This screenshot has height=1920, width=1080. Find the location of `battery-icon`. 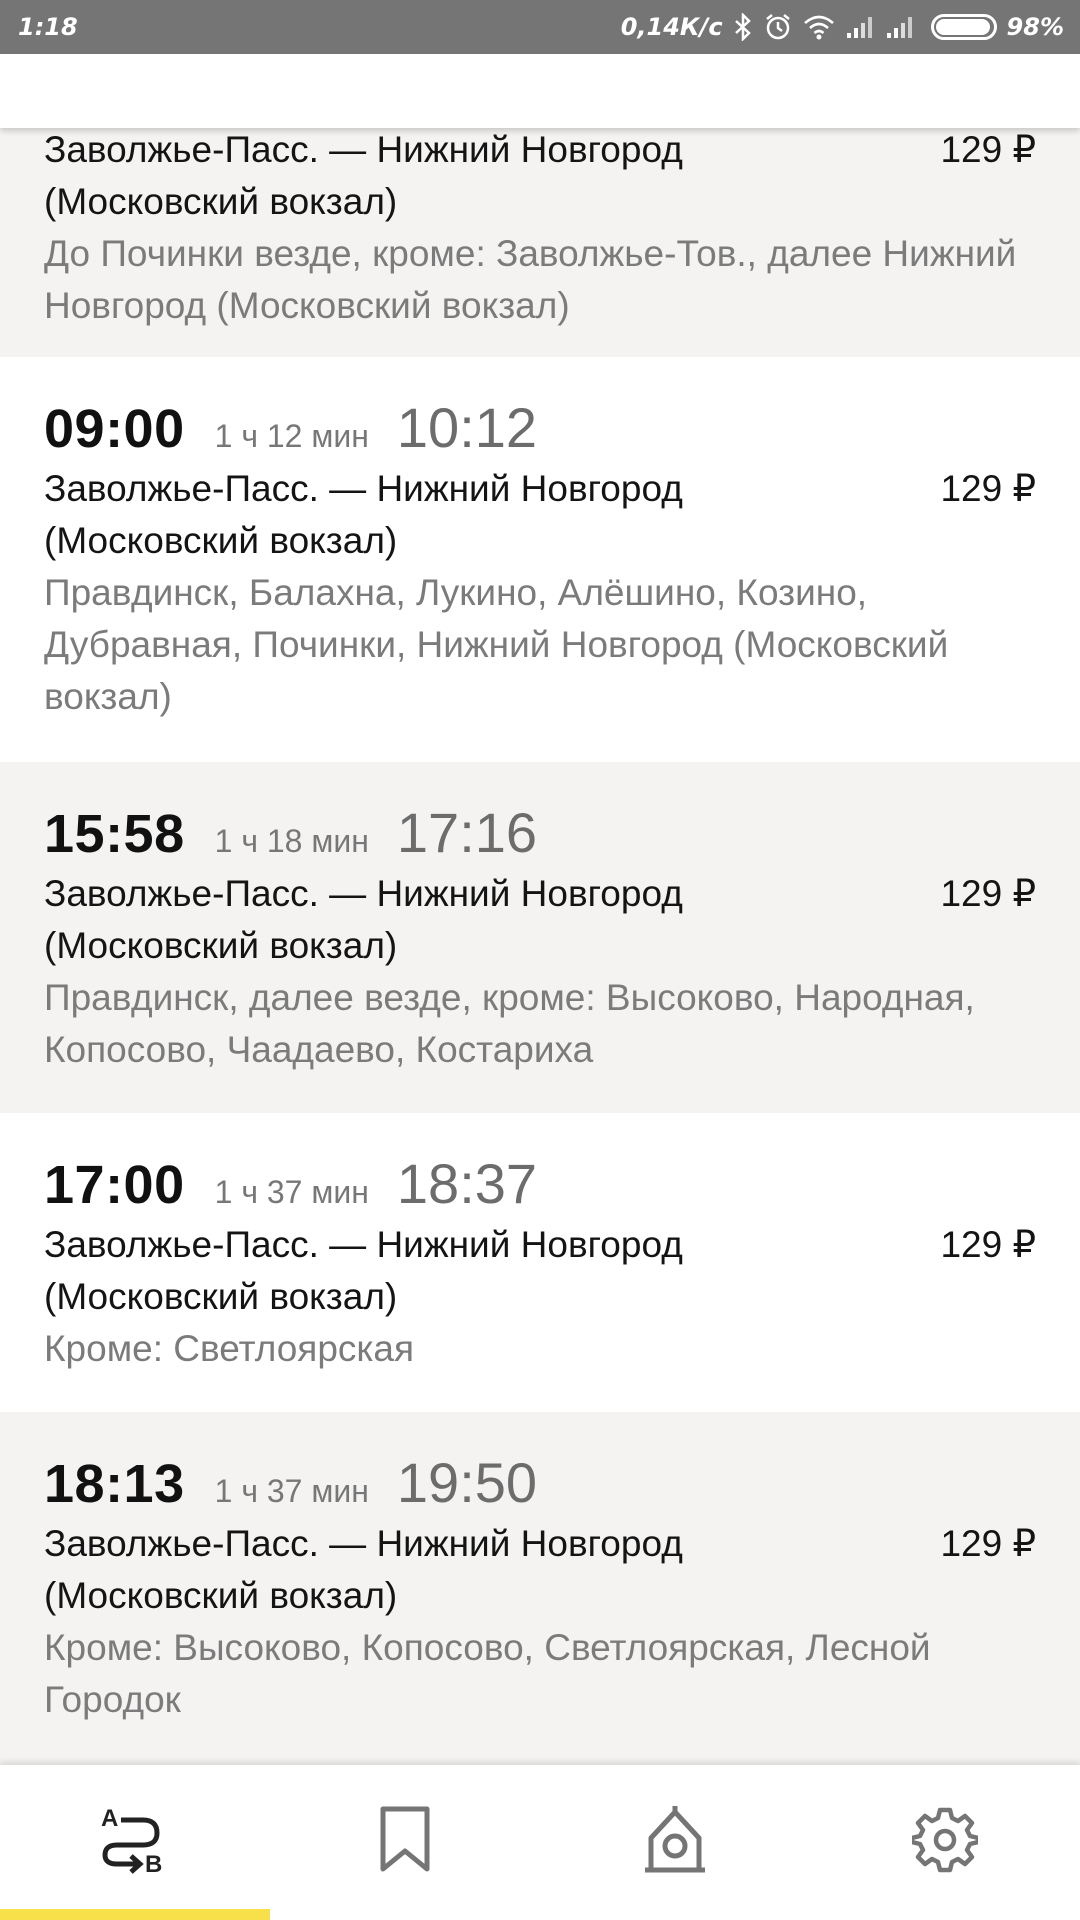

battery-icon is located at coordinates (963, 27).